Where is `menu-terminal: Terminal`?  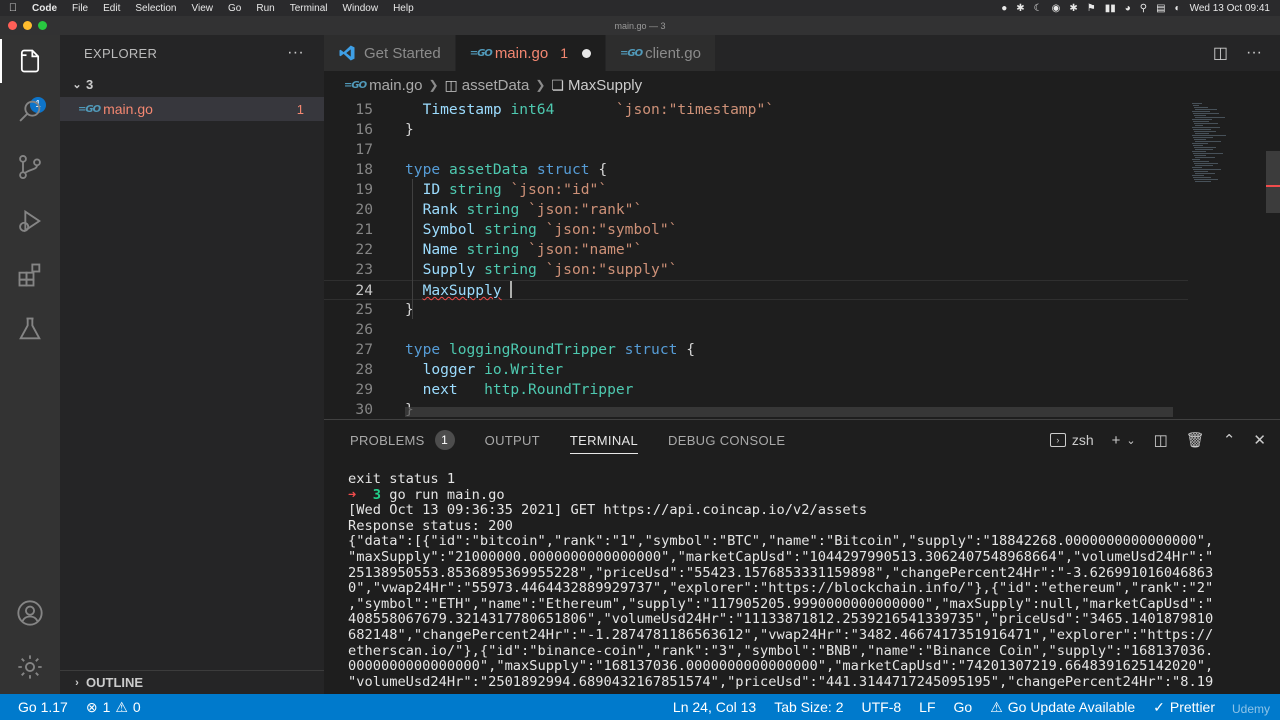
menu-terminal: Terminal is located at coordinates (310, 8).